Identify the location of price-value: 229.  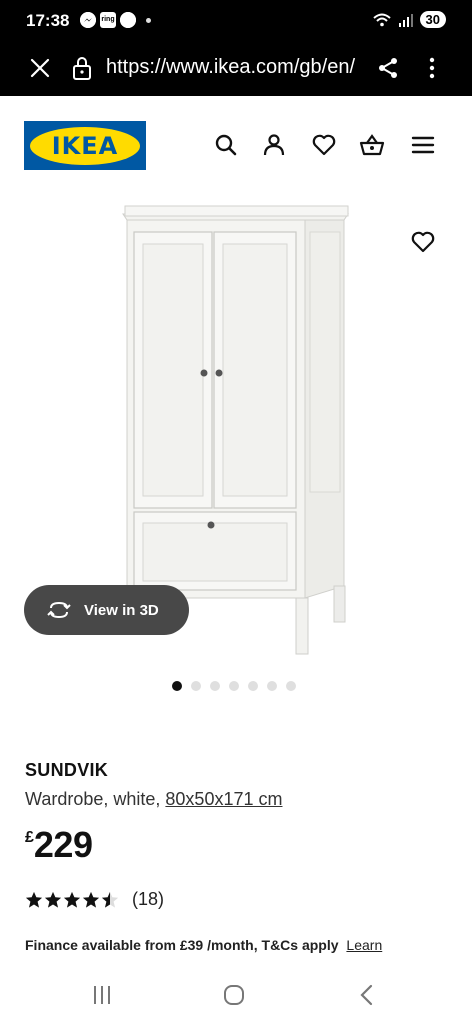
(63, 844).